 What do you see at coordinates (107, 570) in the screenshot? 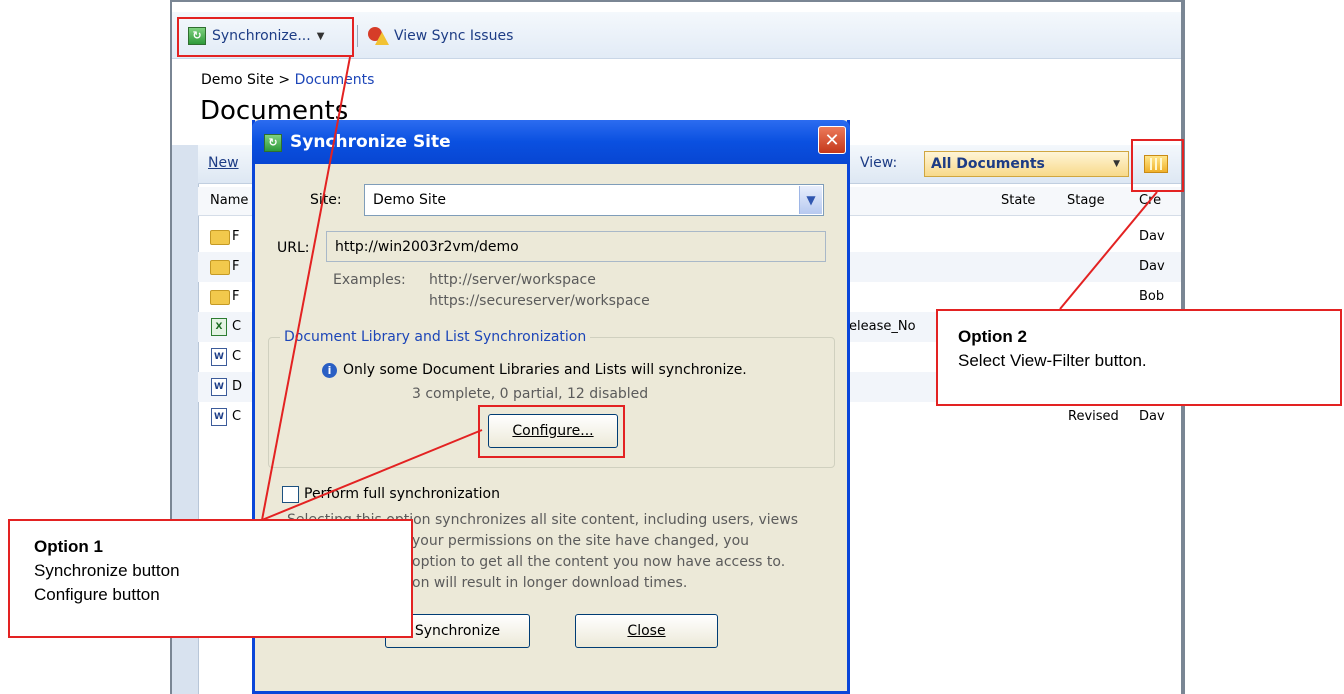
I see `option1-line1: Synchronize button` at bounding box center [107, 570].